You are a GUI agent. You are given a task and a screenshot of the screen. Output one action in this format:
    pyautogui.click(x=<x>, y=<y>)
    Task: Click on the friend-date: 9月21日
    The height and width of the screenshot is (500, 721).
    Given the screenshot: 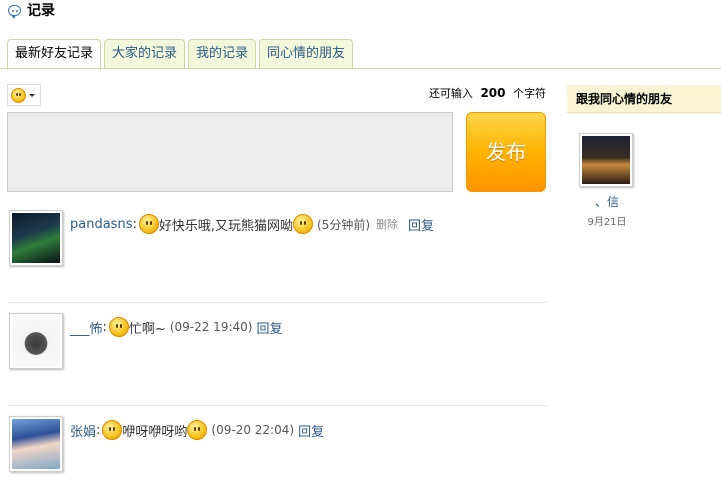 What is the action you would take?
    pyautogui.click(x=607, y=222)
    